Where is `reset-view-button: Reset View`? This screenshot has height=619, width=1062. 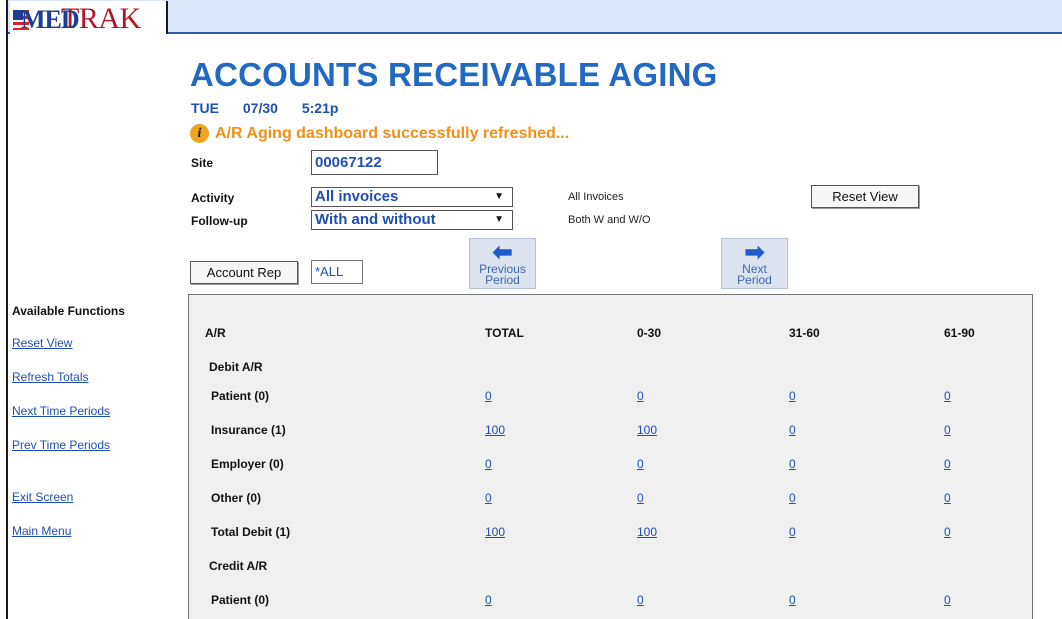 reset-view-button: Reset View is located at coordinates (865, 196).